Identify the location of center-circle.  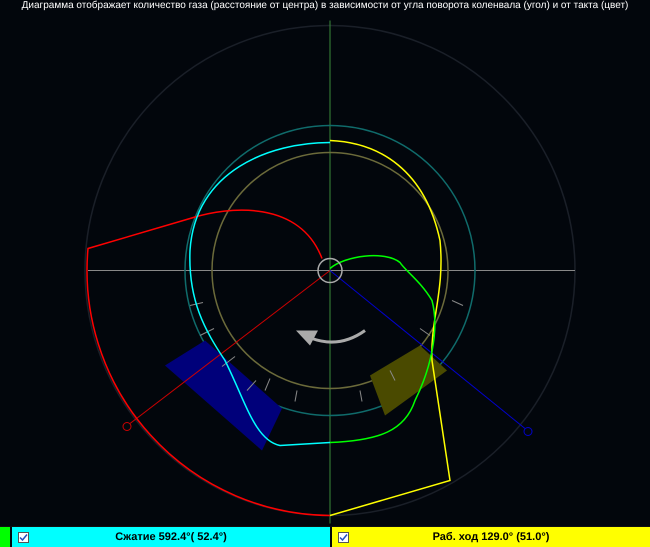
(330, 271).